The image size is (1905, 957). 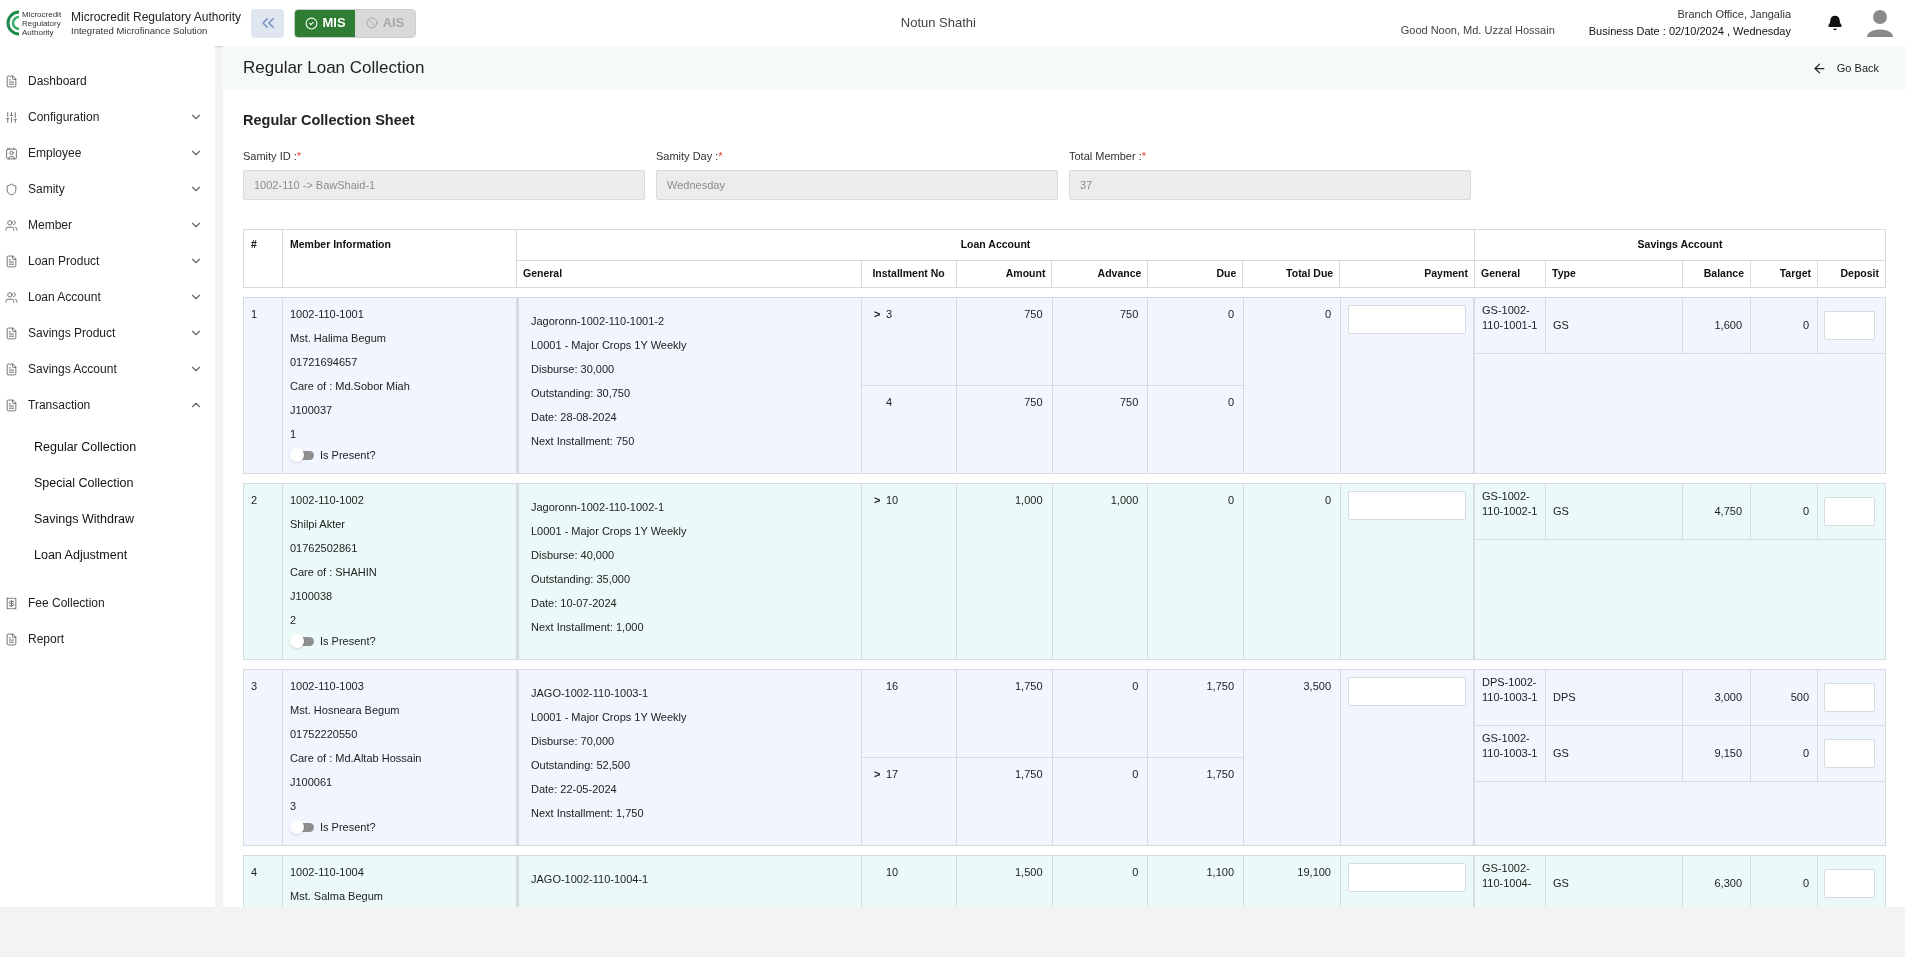 I want to click on loan-info-text: Disburse: 40,000, so click(x=573, y=555).